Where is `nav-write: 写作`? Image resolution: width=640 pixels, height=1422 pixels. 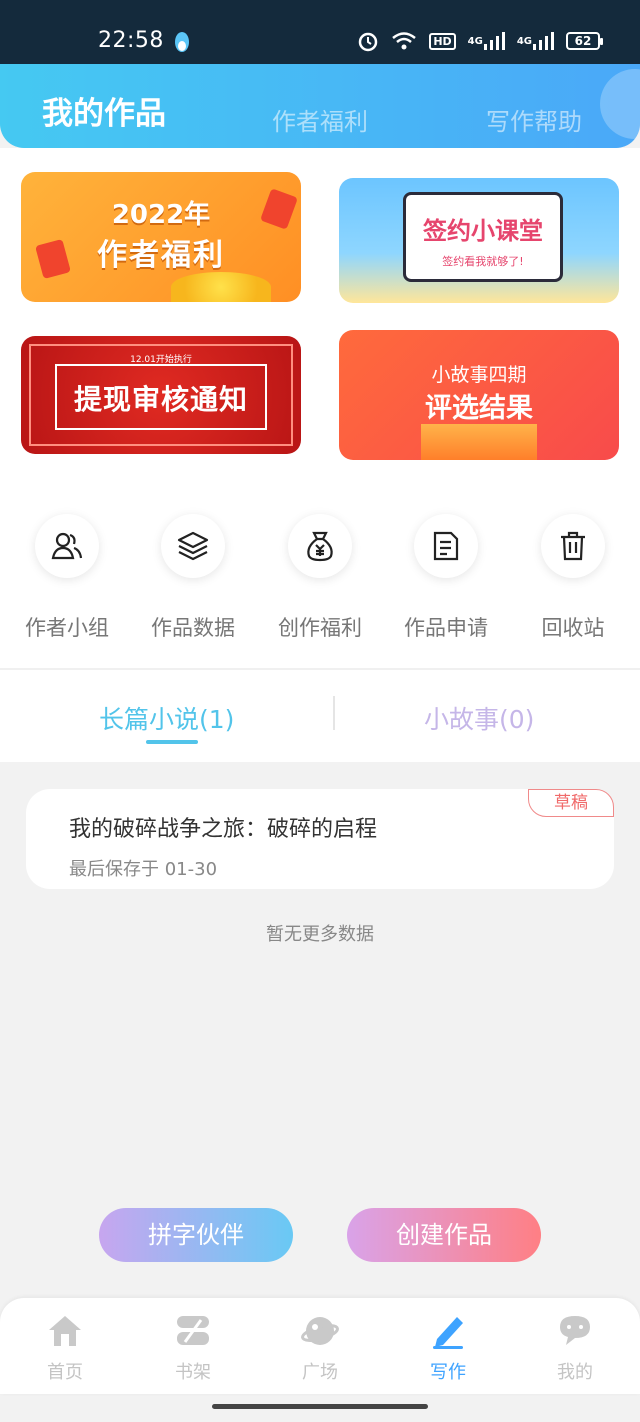 nav-write: 写作 is located at coordinates (448, 1348).